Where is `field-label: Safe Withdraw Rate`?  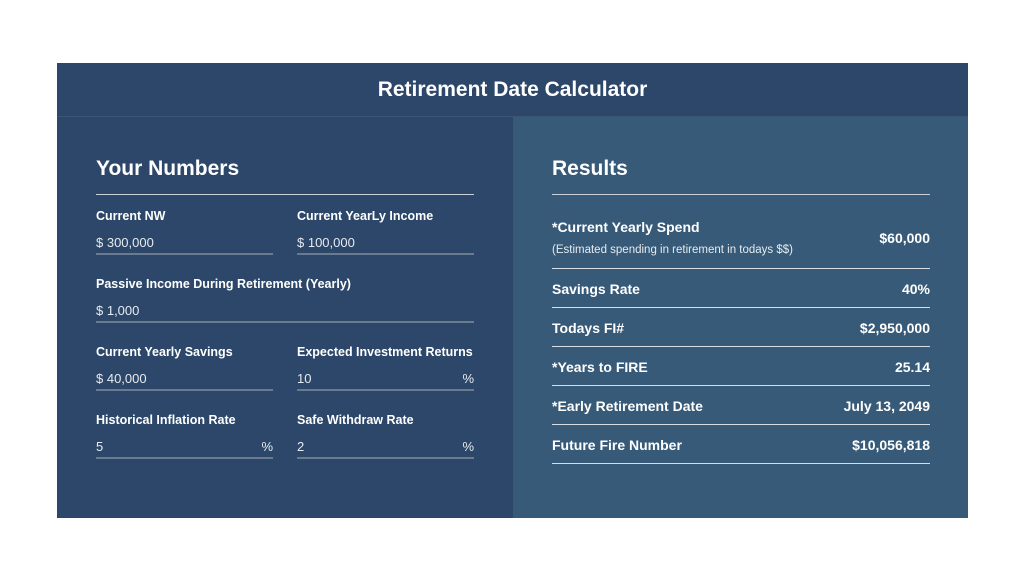 field-label: Safe Withdraw Rate is located at coordinates (355, 420).